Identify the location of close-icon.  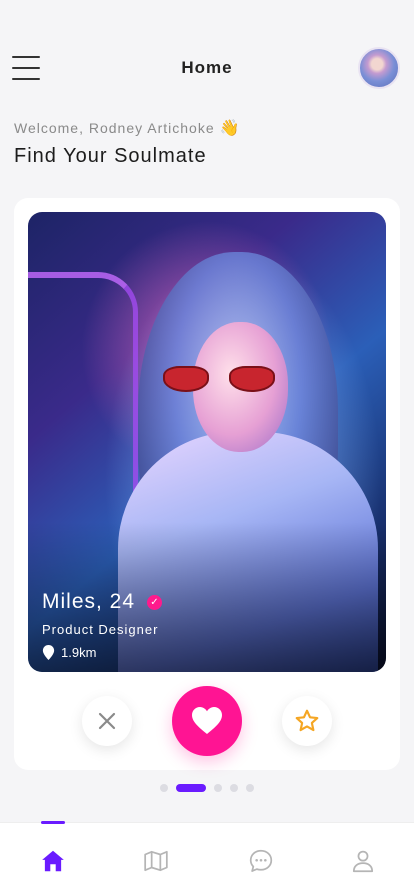
(107, 721).